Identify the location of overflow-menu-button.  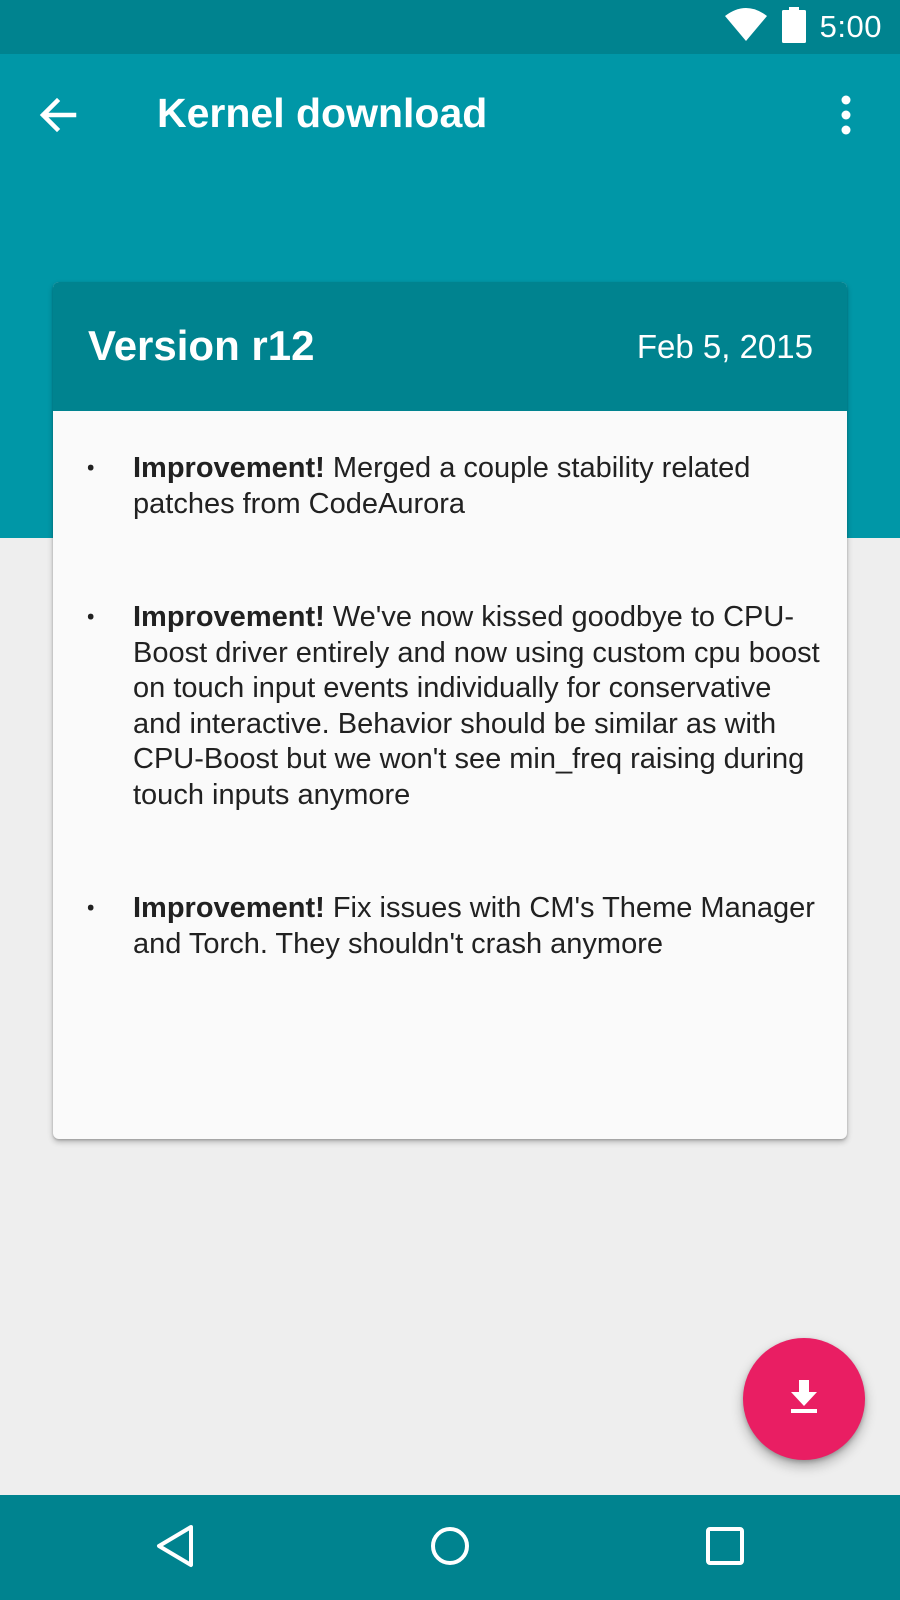
(846, 117).